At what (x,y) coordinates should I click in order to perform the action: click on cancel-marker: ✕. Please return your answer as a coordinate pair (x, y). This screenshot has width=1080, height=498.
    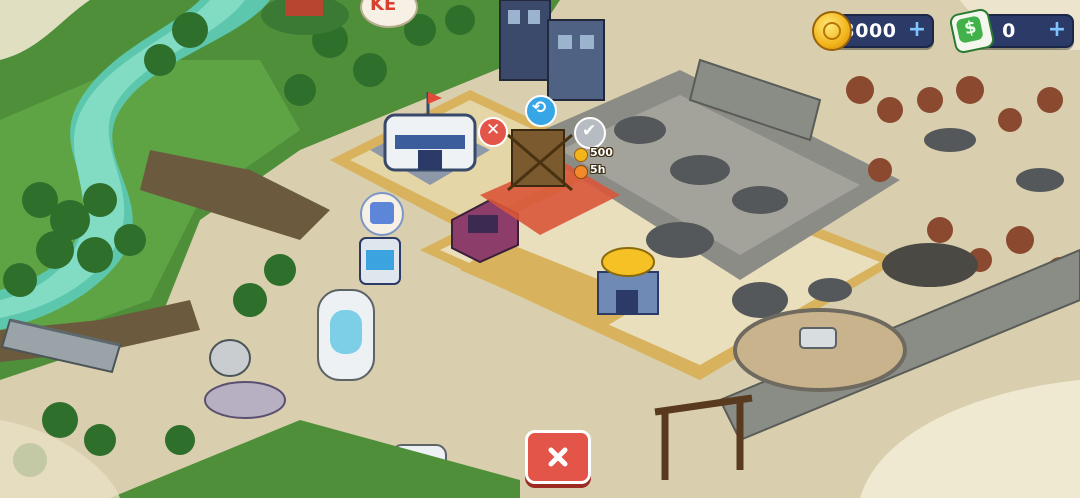
    Looking at the image, I should click on (493, 132).